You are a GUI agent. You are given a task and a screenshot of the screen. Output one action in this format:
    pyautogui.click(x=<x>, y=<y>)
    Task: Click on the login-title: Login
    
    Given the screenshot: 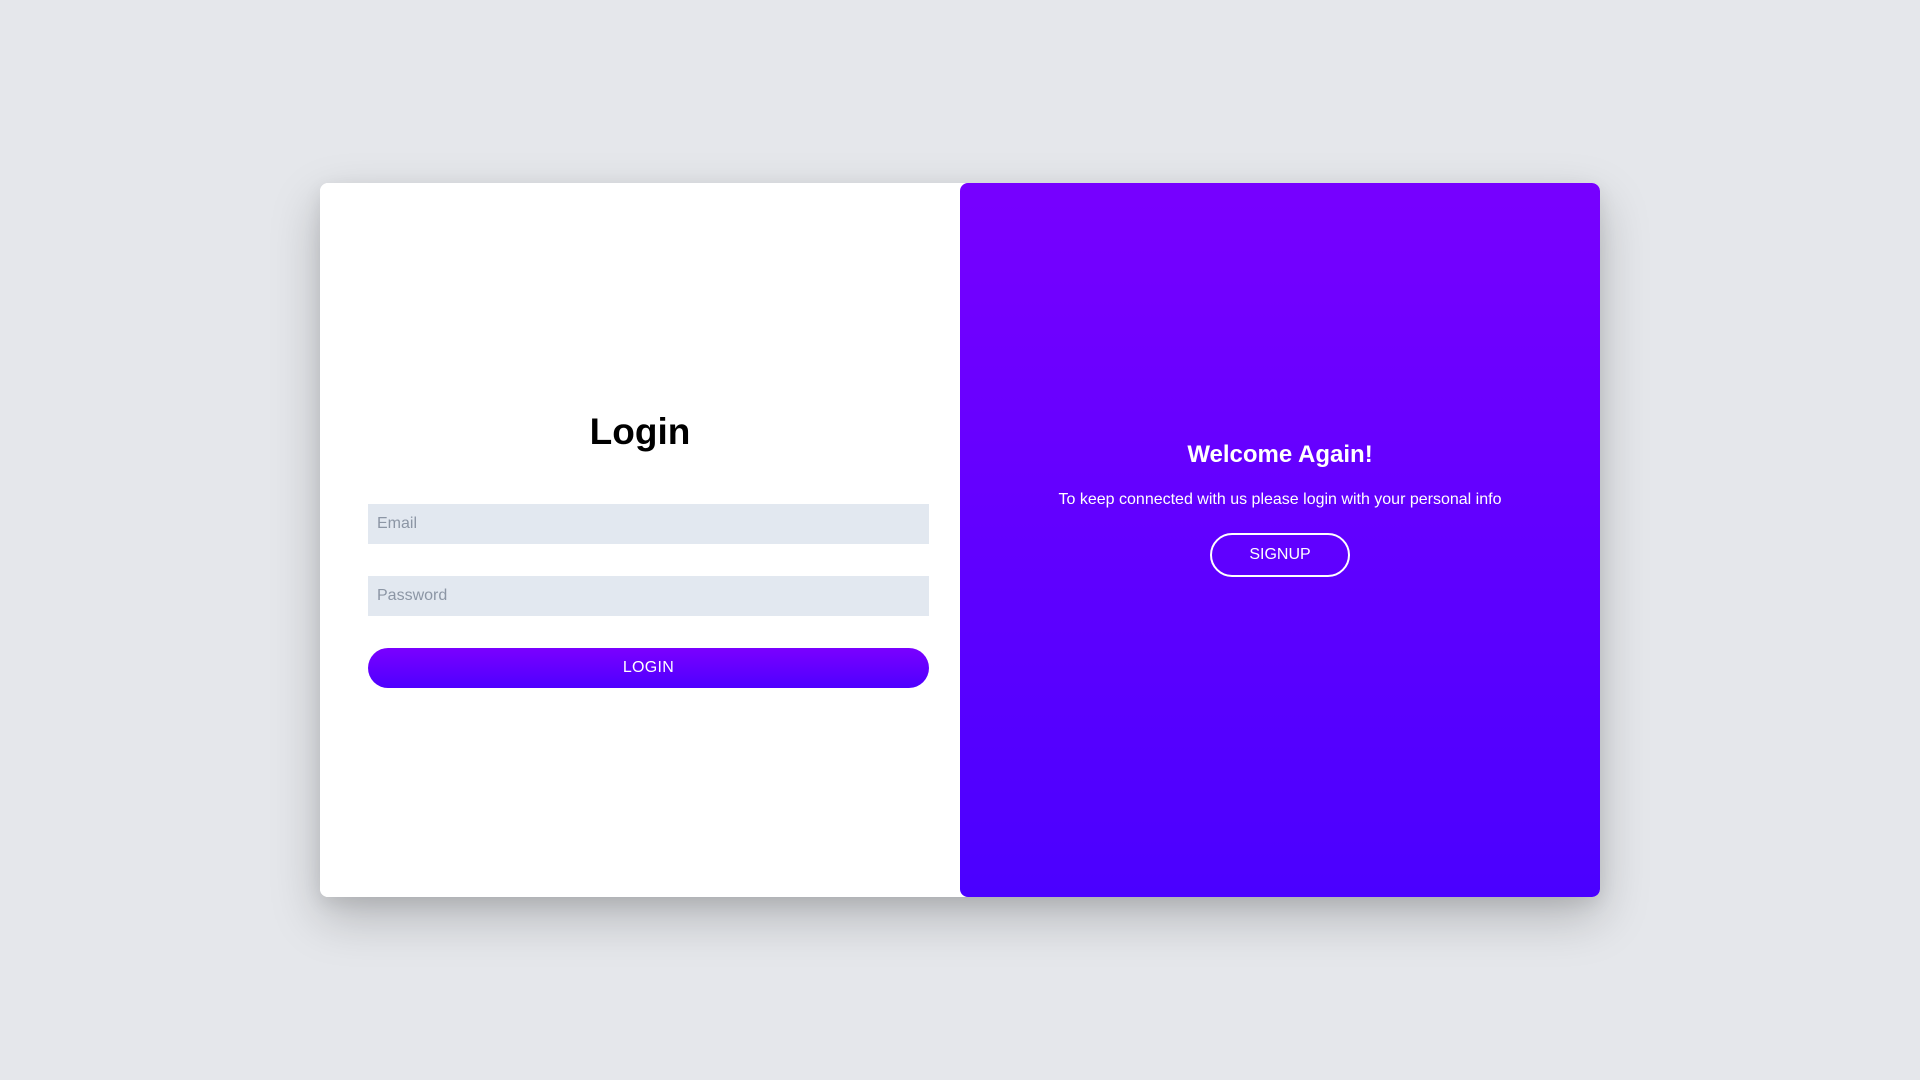 What is the action you would take?
    pyautogui.click(x=640, y=431)
    